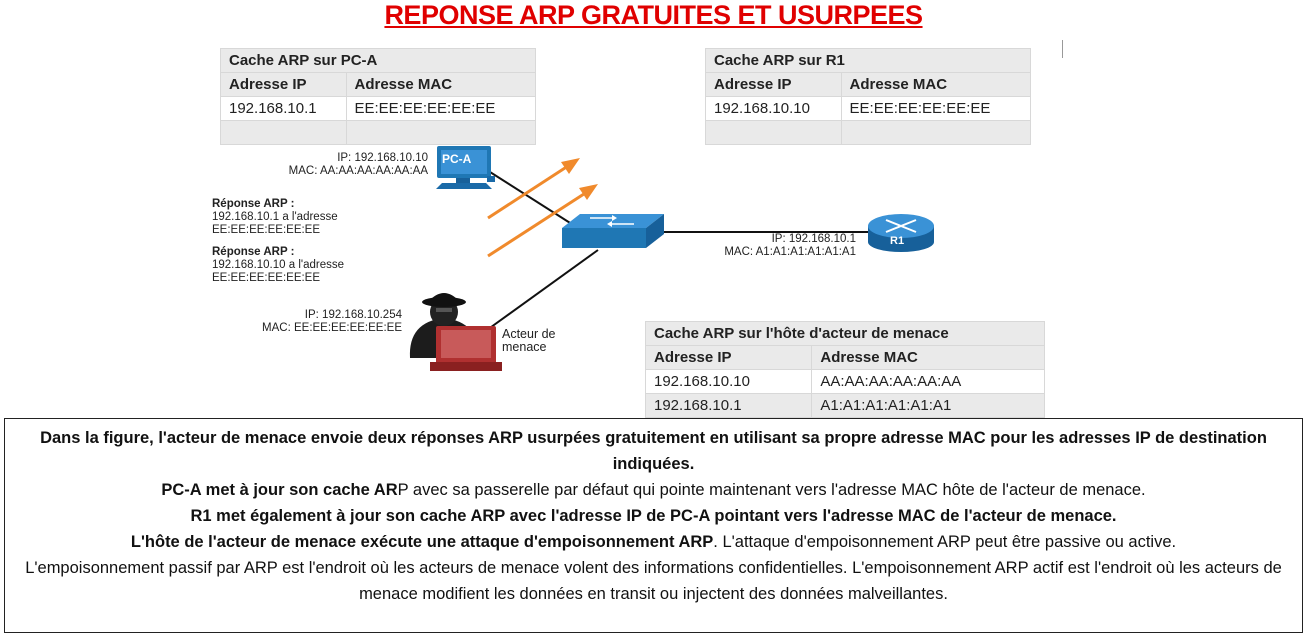  I want to click on arp-reply-line: 192.168.10.10 a l'adresse, so click(278, 265).